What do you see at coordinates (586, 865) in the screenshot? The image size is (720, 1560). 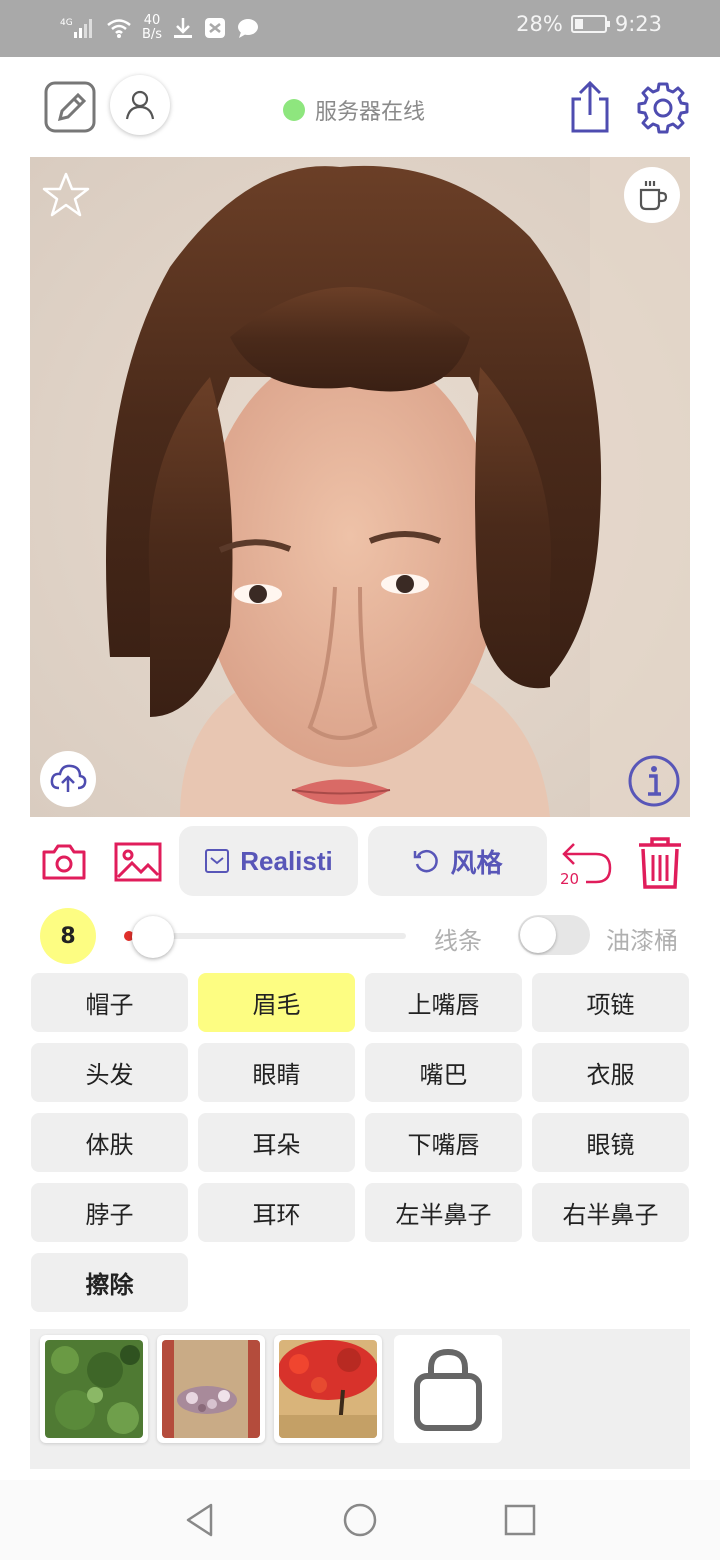 I see `undo-icon: 20` at bounding box center [586, 865].